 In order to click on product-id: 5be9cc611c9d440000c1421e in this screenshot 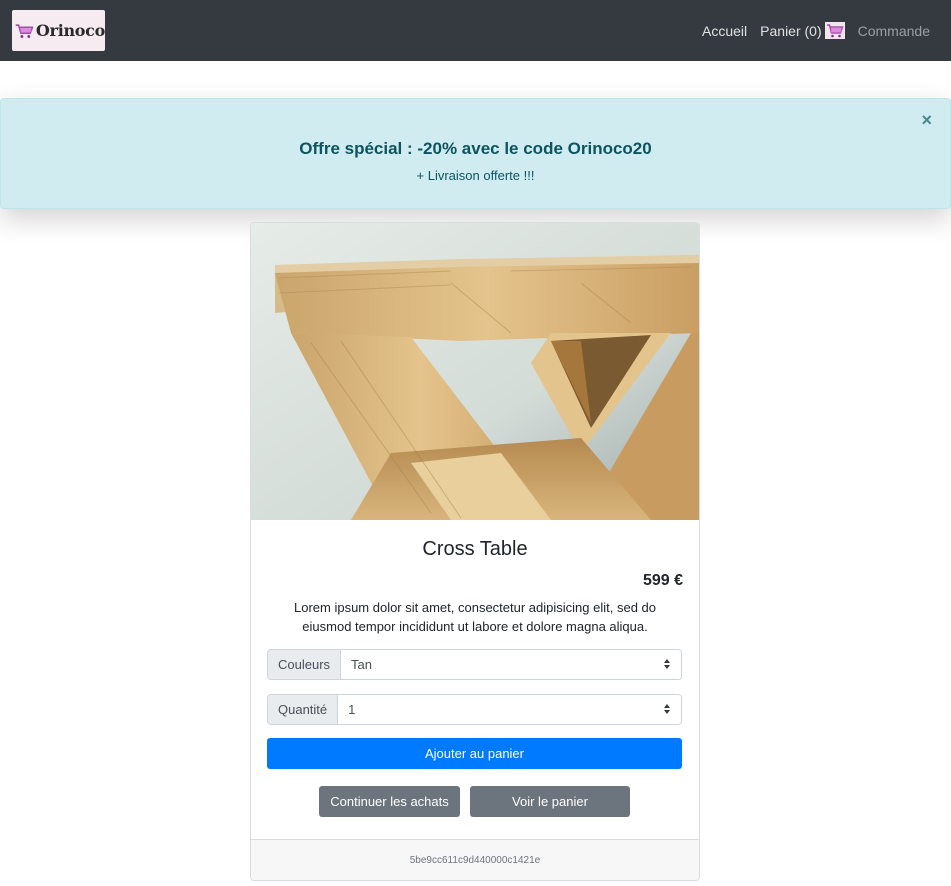, I will do `click(475, 860)`.